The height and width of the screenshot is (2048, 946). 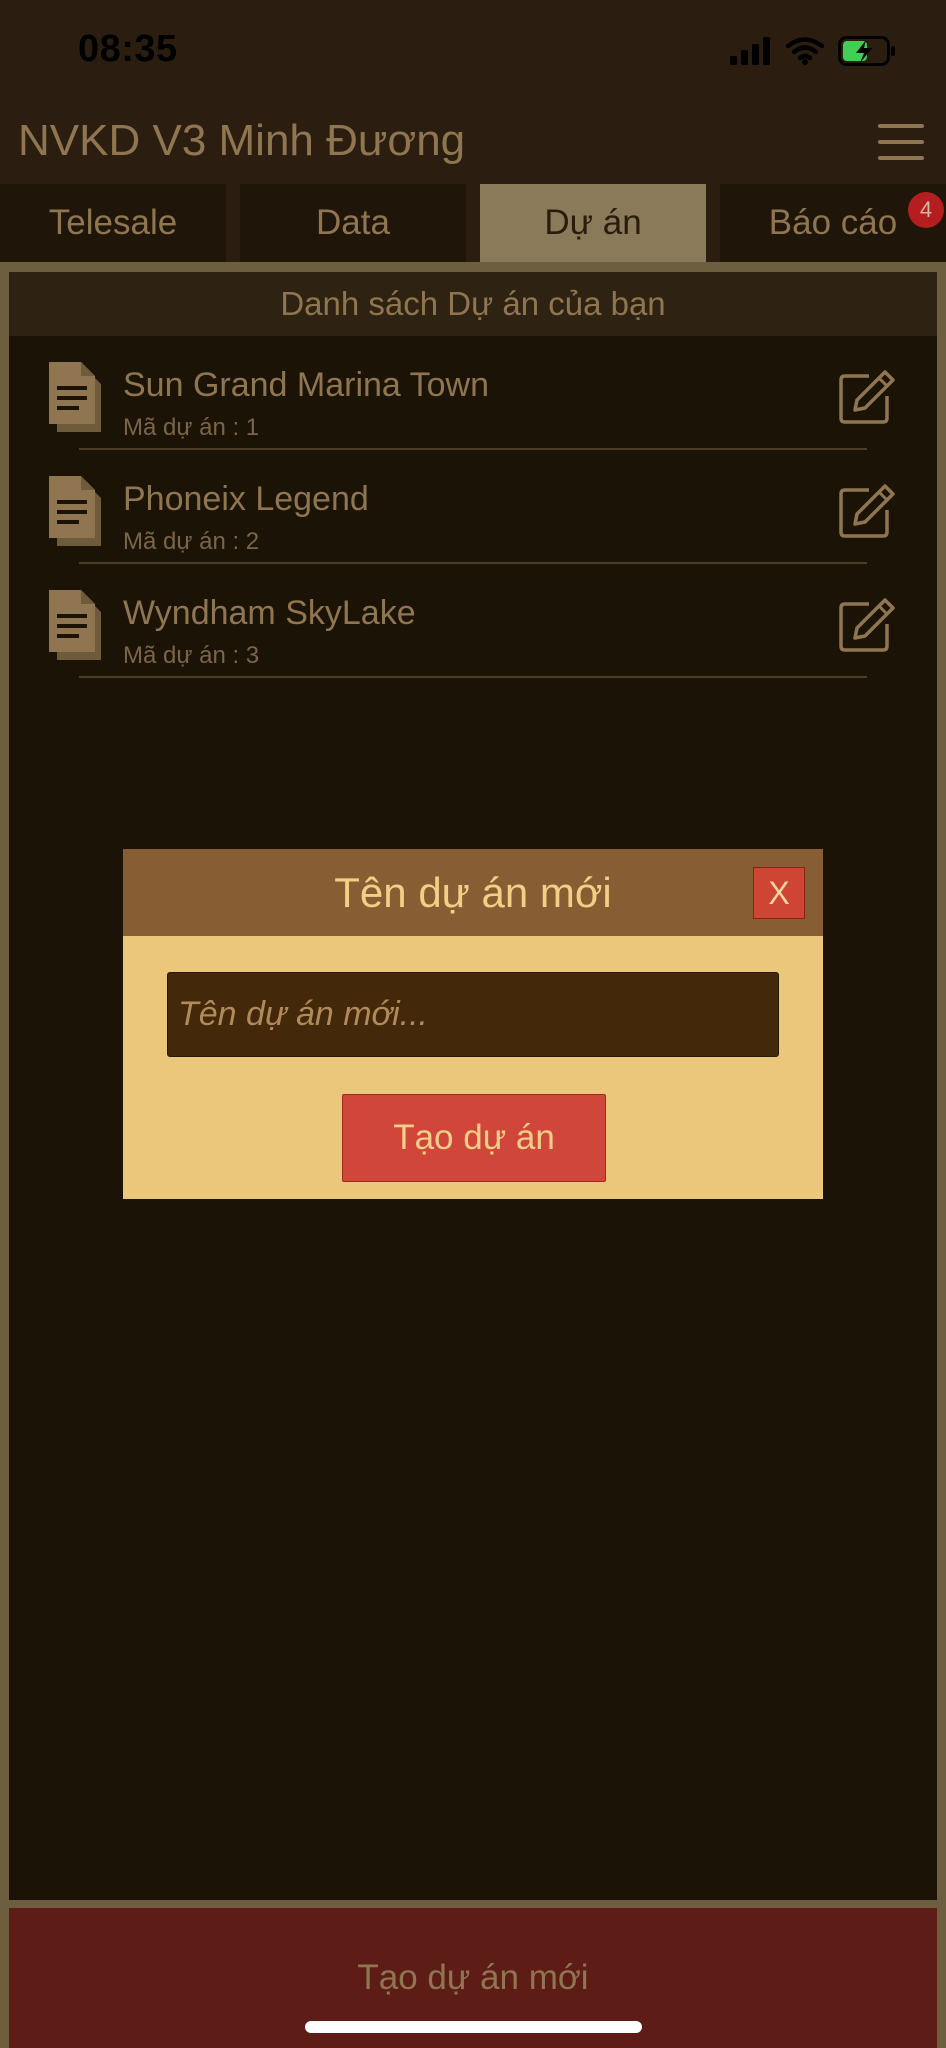 I want to click on new-project-dialog: Tên dự án mới X Tạo dự án, so click(x=473, y=1024).